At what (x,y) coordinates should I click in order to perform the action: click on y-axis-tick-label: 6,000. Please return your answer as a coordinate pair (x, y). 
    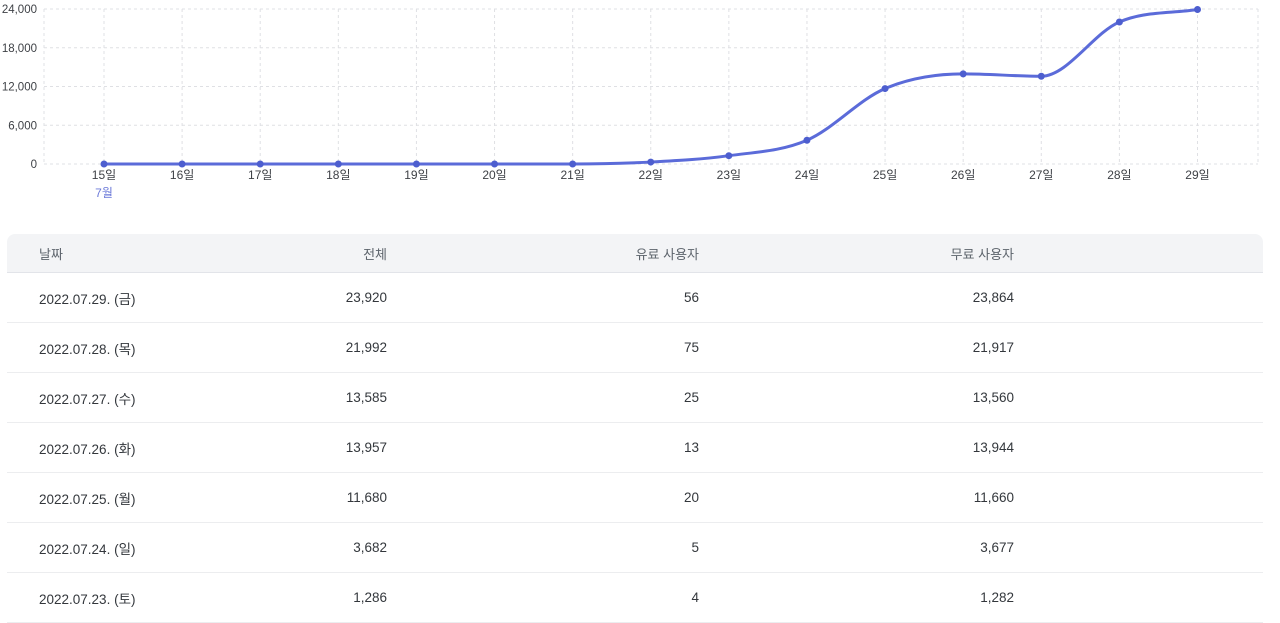
    Looking at the image, I should click on (22, 126).